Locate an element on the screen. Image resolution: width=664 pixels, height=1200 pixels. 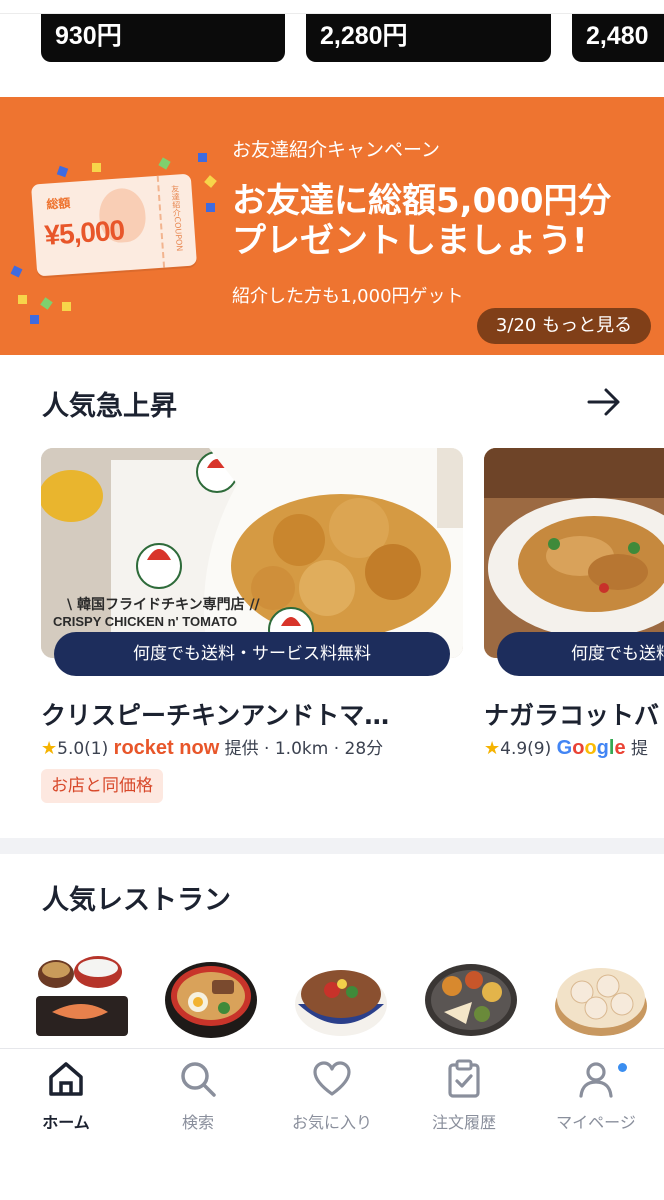
price-chip: 930円 is located at coordinates (163, 38).